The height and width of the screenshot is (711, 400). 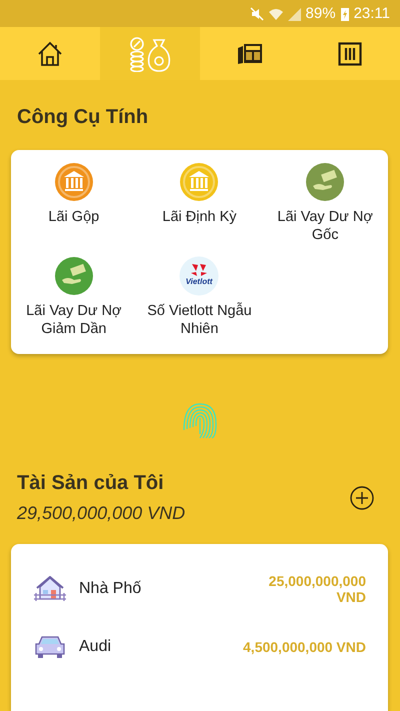 I want to click on calculator-tool: Lãi Định Kỳ, so click(x=199, y=209).